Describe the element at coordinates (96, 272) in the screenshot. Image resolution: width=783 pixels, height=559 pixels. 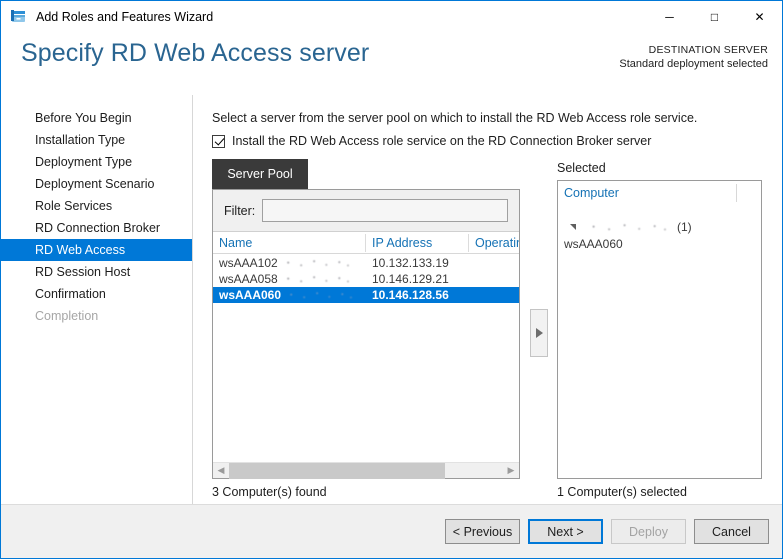
I see `sidebar-item-rd-session-host: RD Session Host` at that location.